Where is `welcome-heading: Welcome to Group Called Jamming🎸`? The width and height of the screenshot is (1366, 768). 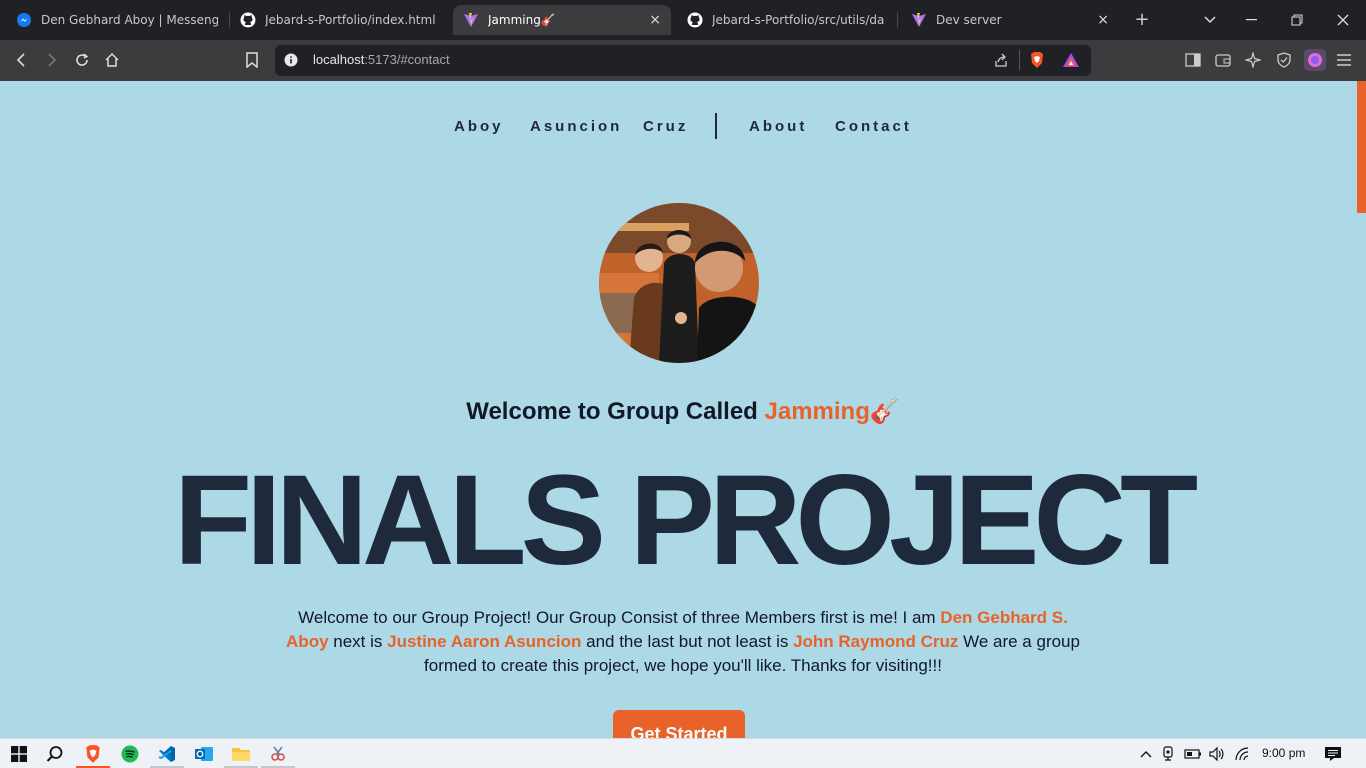 welcome-heading: Welcome to Group Called Jamming🎸 is located at coordinates (683, 411).